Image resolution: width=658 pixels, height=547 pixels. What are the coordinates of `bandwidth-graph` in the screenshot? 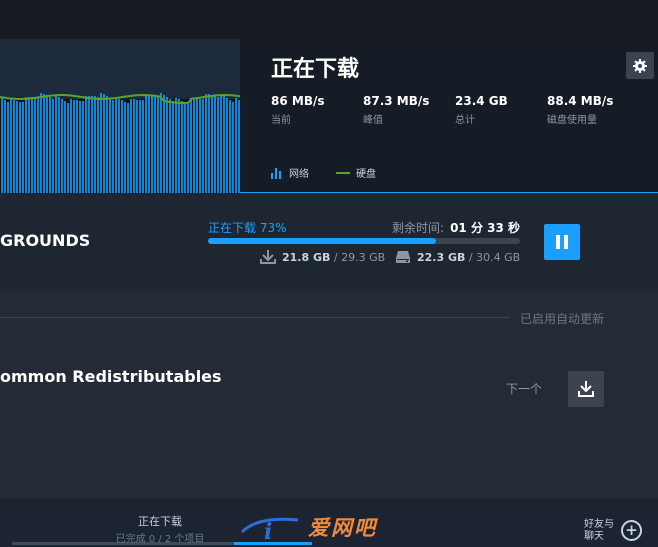 It's located at (120, 116).